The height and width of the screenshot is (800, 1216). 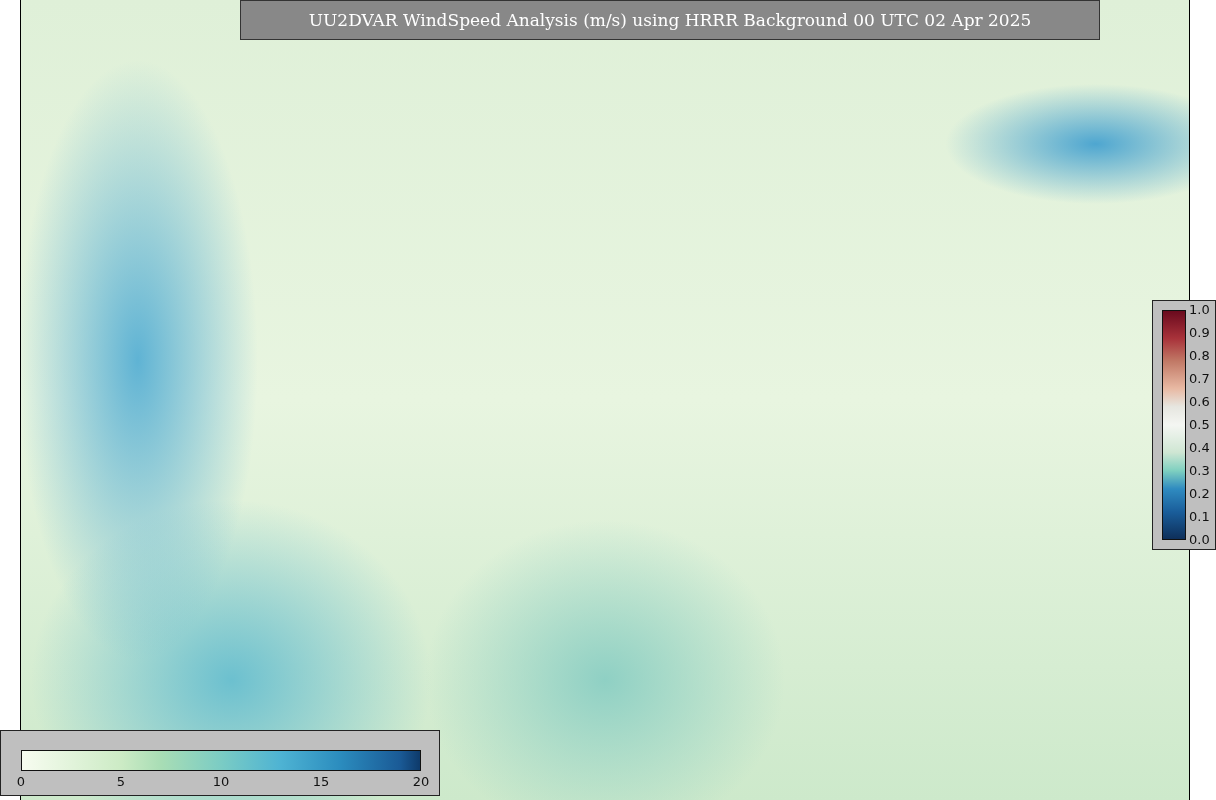 What do you see at coordinates (1199, 333) in the screenshot?
I see `tick-label: 0.9` at bounding box center [1199, 333].